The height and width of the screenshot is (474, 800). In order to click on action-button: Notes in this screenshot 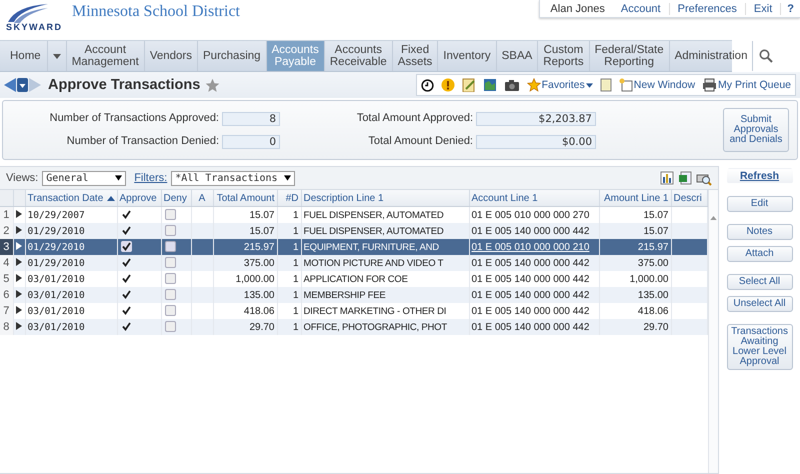, I will do `click(759, 232)`.